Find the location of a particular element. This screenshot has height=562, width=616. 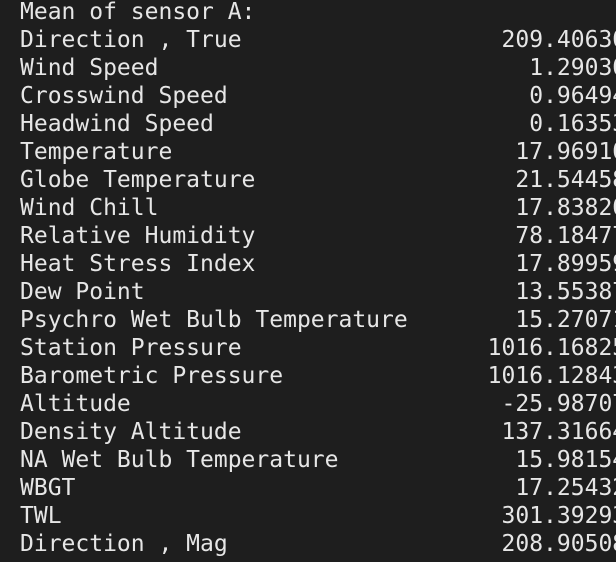

row-label: TWL is located at coordinates (41, 516).